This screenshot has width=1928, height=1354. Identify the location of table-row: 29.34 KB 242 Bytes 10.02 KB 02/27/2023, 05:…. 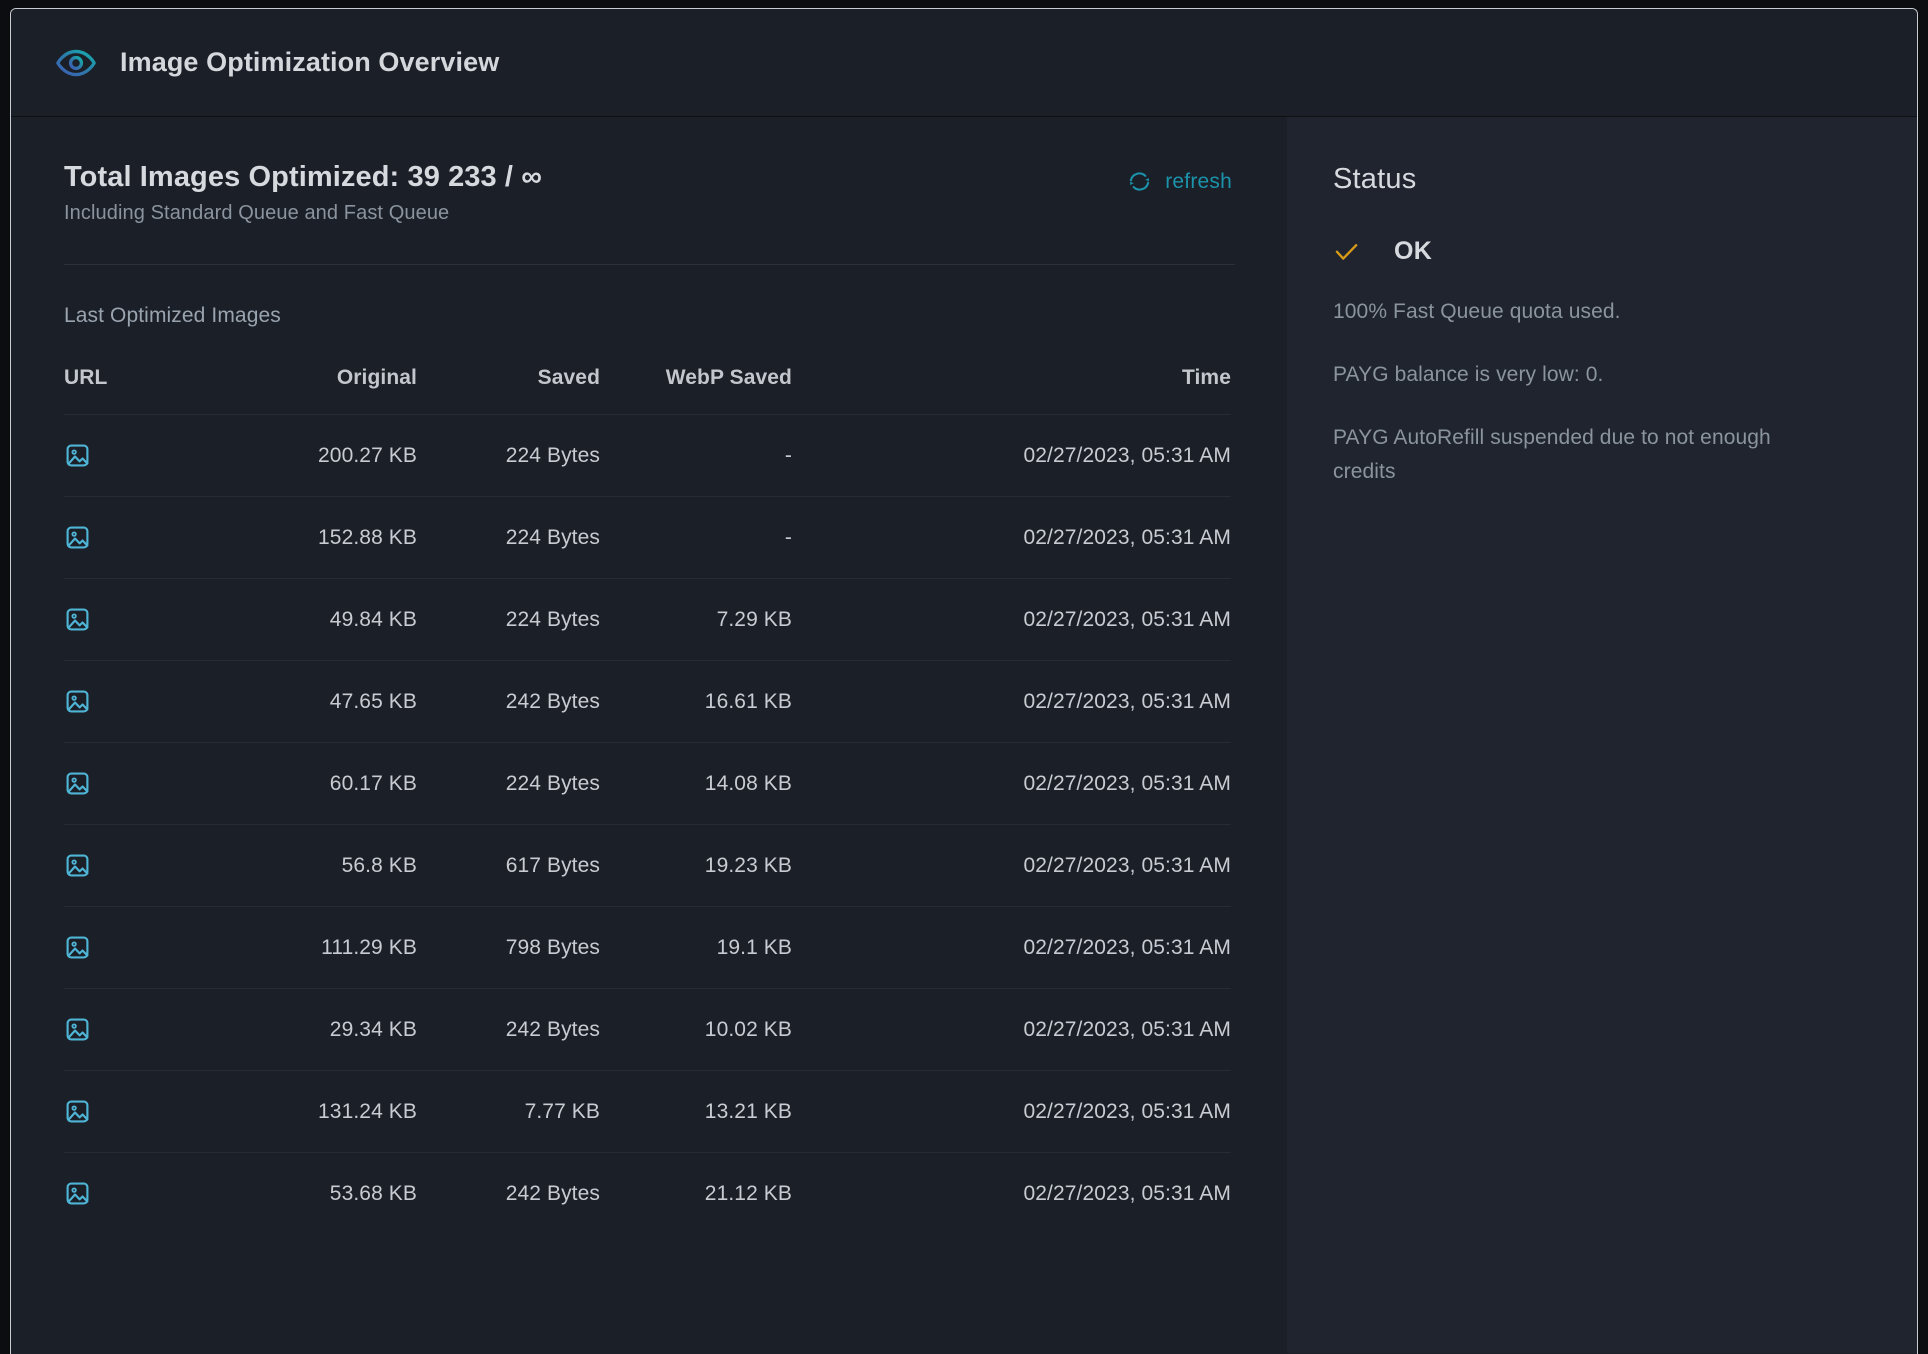
(647, 1029).